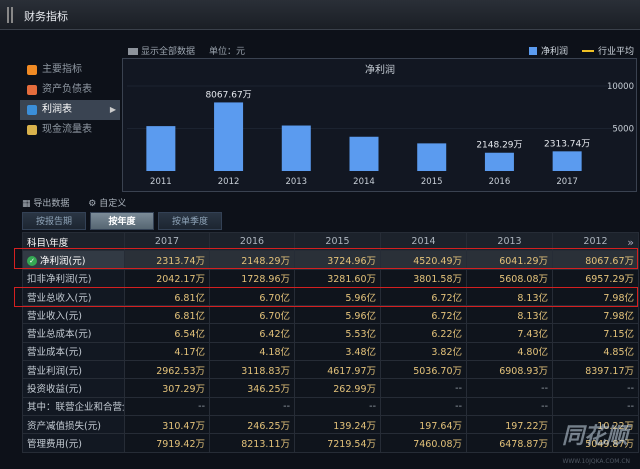  I want to click on cell-value: 346.25万, so click(252, 388).